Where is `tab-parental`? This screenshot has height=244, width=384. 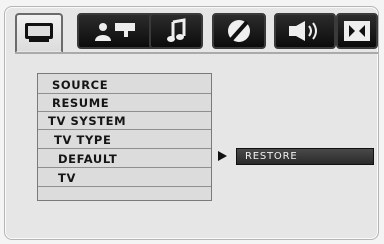 tab-parental is located at coordinates (239, 31).